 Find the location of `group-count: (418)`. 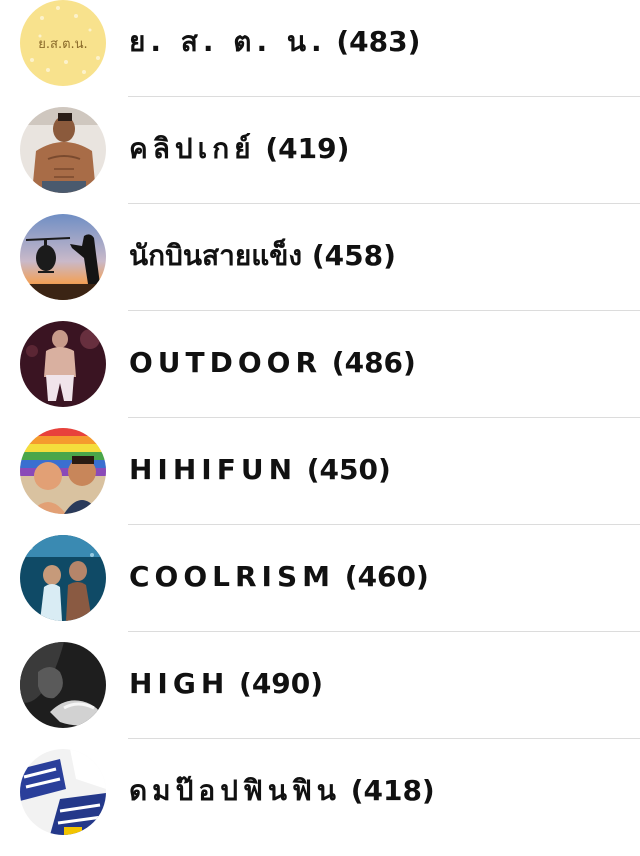

group-count: (418) is located at coordinates (392, 790).